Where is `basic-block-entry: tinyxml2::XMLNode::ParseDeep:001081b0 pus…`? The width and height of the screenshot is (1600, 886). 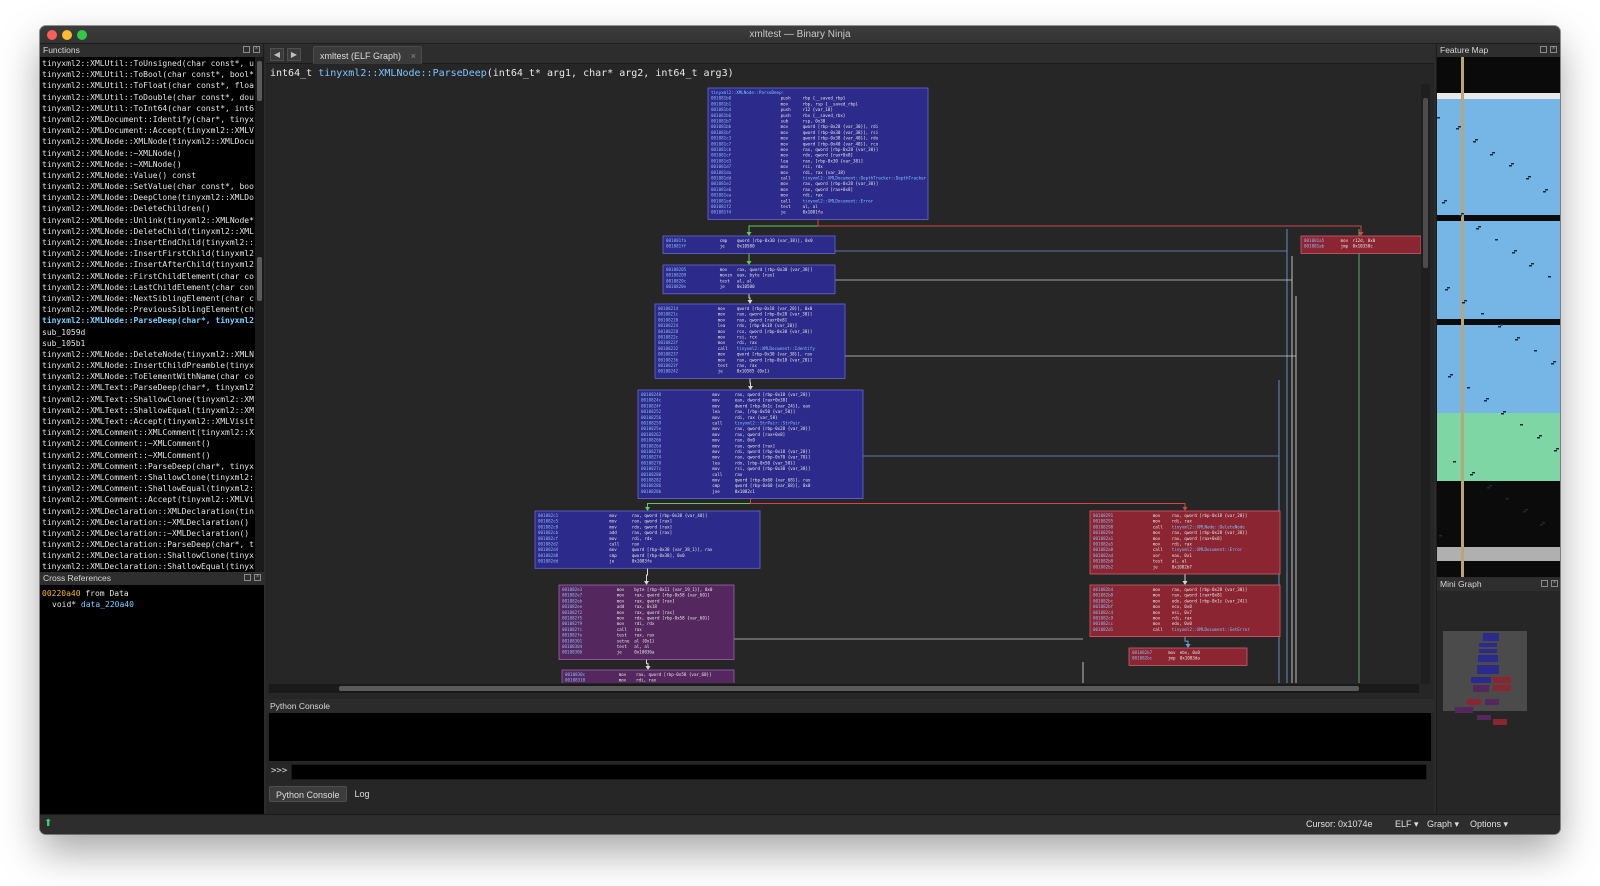
basic-block-entry: tinyxml2::XMLNode::ParseDeep:001081b0 pus… is located at coordinates (818, 153).